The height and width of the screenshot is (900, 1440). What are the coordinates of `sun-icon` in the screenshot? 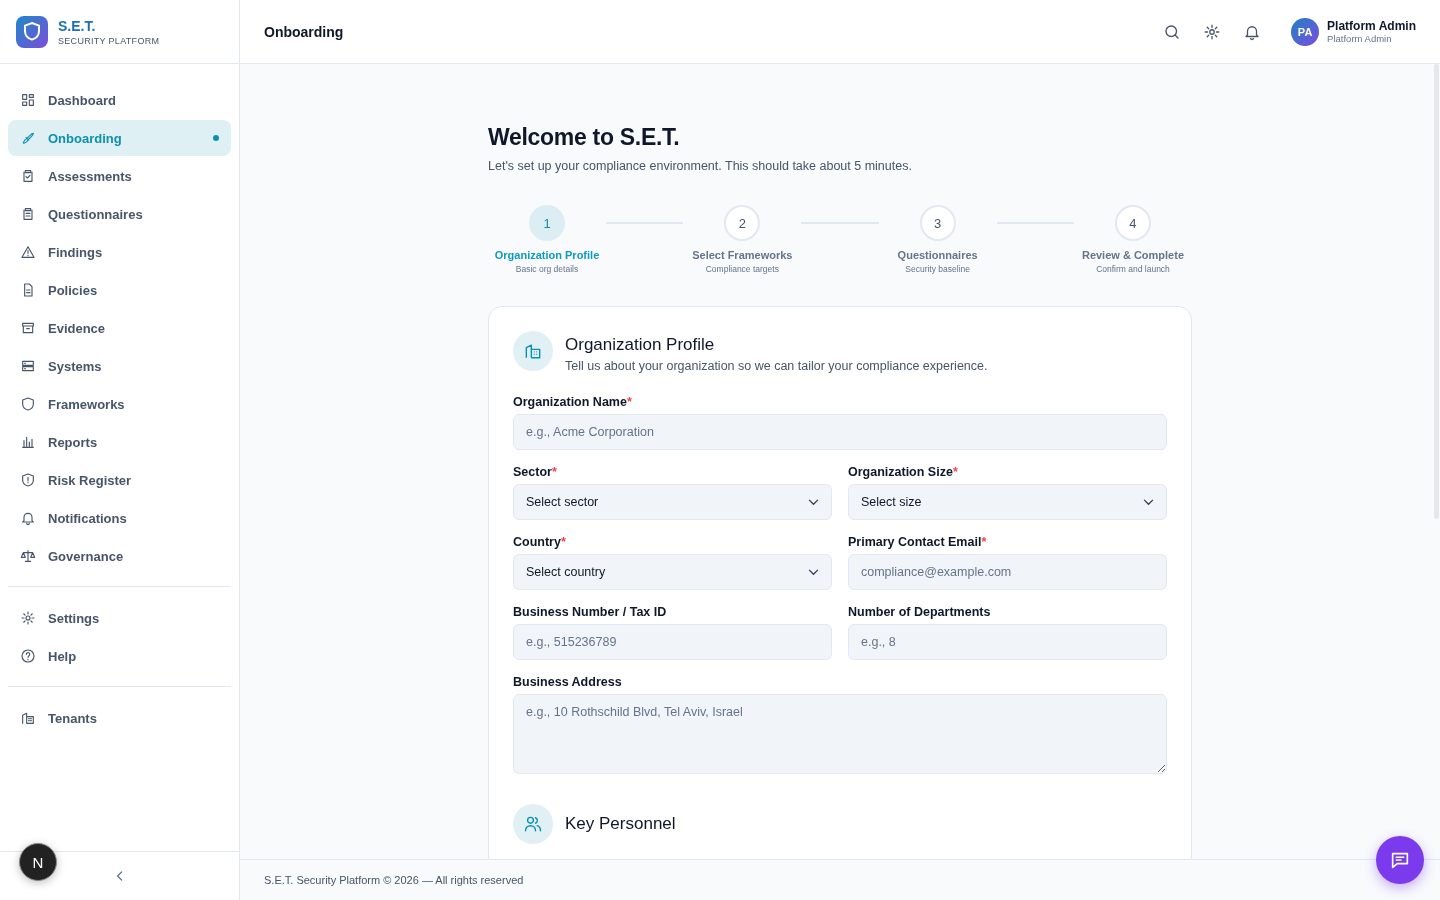 It's located at (1212, 31).